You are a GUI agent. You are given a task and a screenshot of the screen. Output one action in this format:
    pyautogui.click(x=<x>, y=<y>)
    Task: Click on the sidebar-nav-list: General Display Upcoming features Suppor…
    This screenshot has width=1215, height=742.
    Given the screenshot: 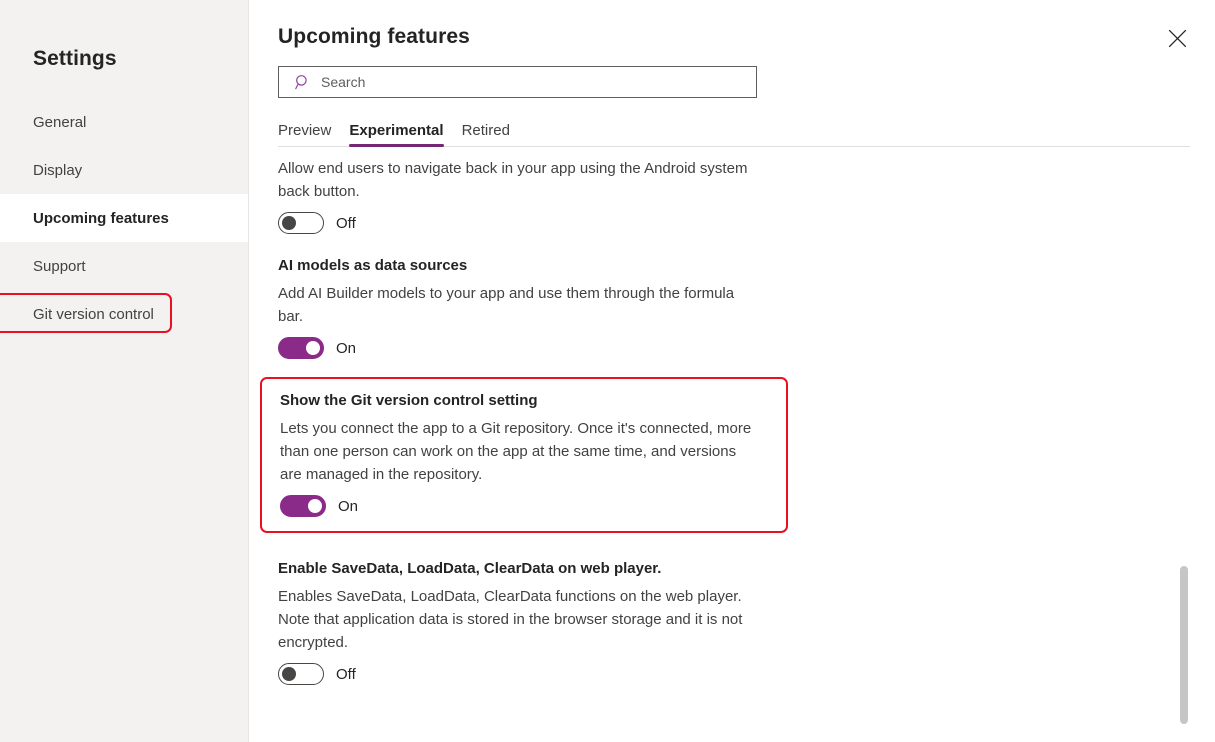 What is the action you would take?
    pyautogui.click(x=124, y=218)
    